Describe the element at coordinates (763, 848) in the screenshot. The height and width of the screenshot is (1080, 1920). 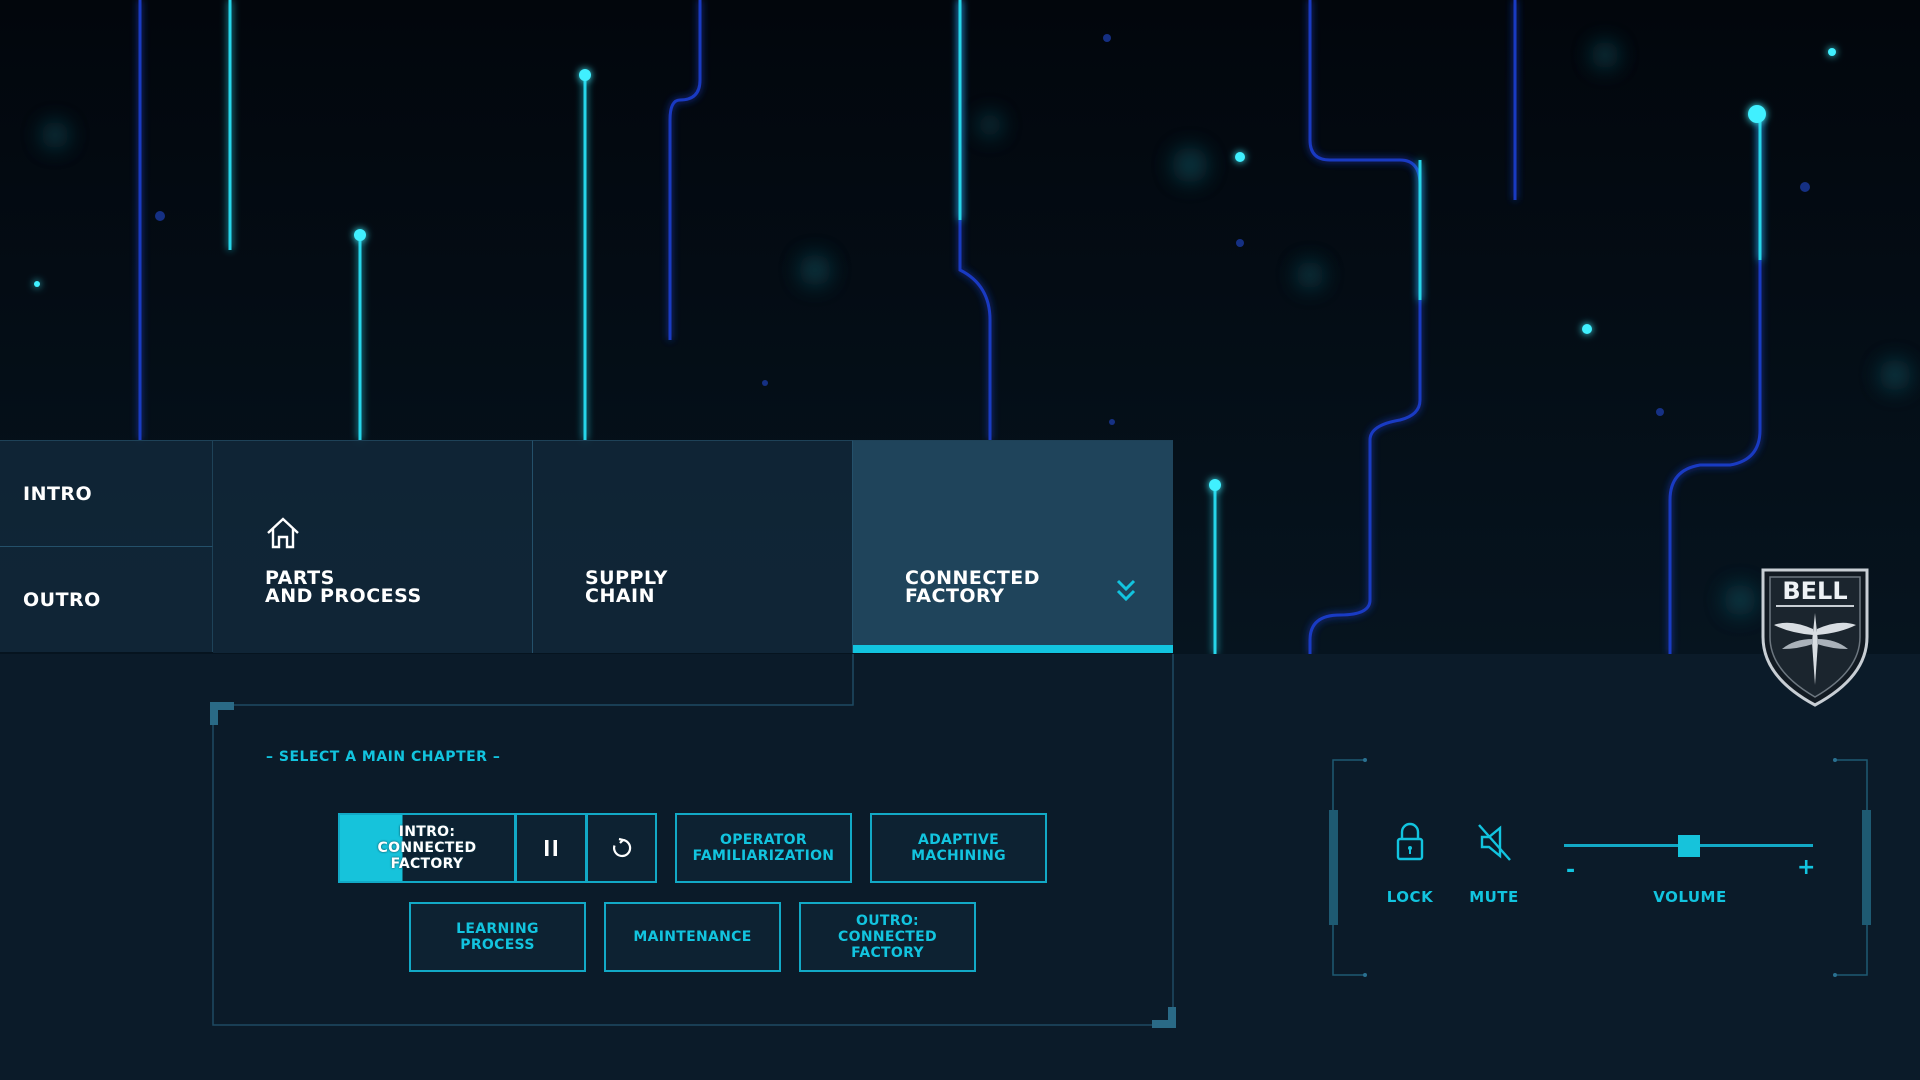
I see `chapter-operator-familiarization-button: OPERATOR FAMILIARIZATION` at that location.